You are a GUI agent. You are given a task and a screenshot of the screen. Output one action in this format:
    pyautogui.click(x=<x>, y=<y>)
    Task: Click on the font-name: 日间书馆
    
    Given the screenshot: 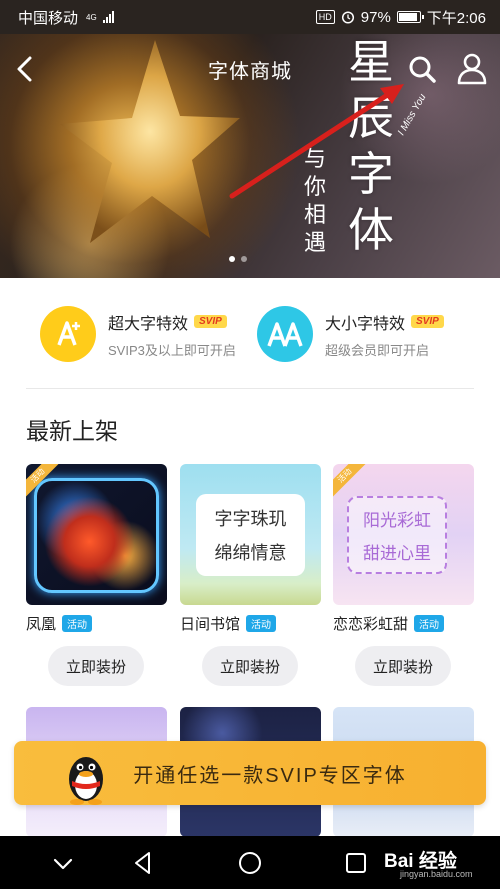 What is the action you would take?
    pyautogui.click(x=210, y=624)
    